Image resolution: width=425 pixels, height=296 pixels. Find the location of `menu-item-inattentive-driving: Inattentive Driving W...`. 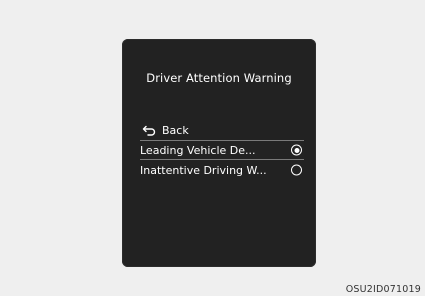

menu-item-inattentive-driving: Inattentive Driving W... is located at coordinates (222, 170).